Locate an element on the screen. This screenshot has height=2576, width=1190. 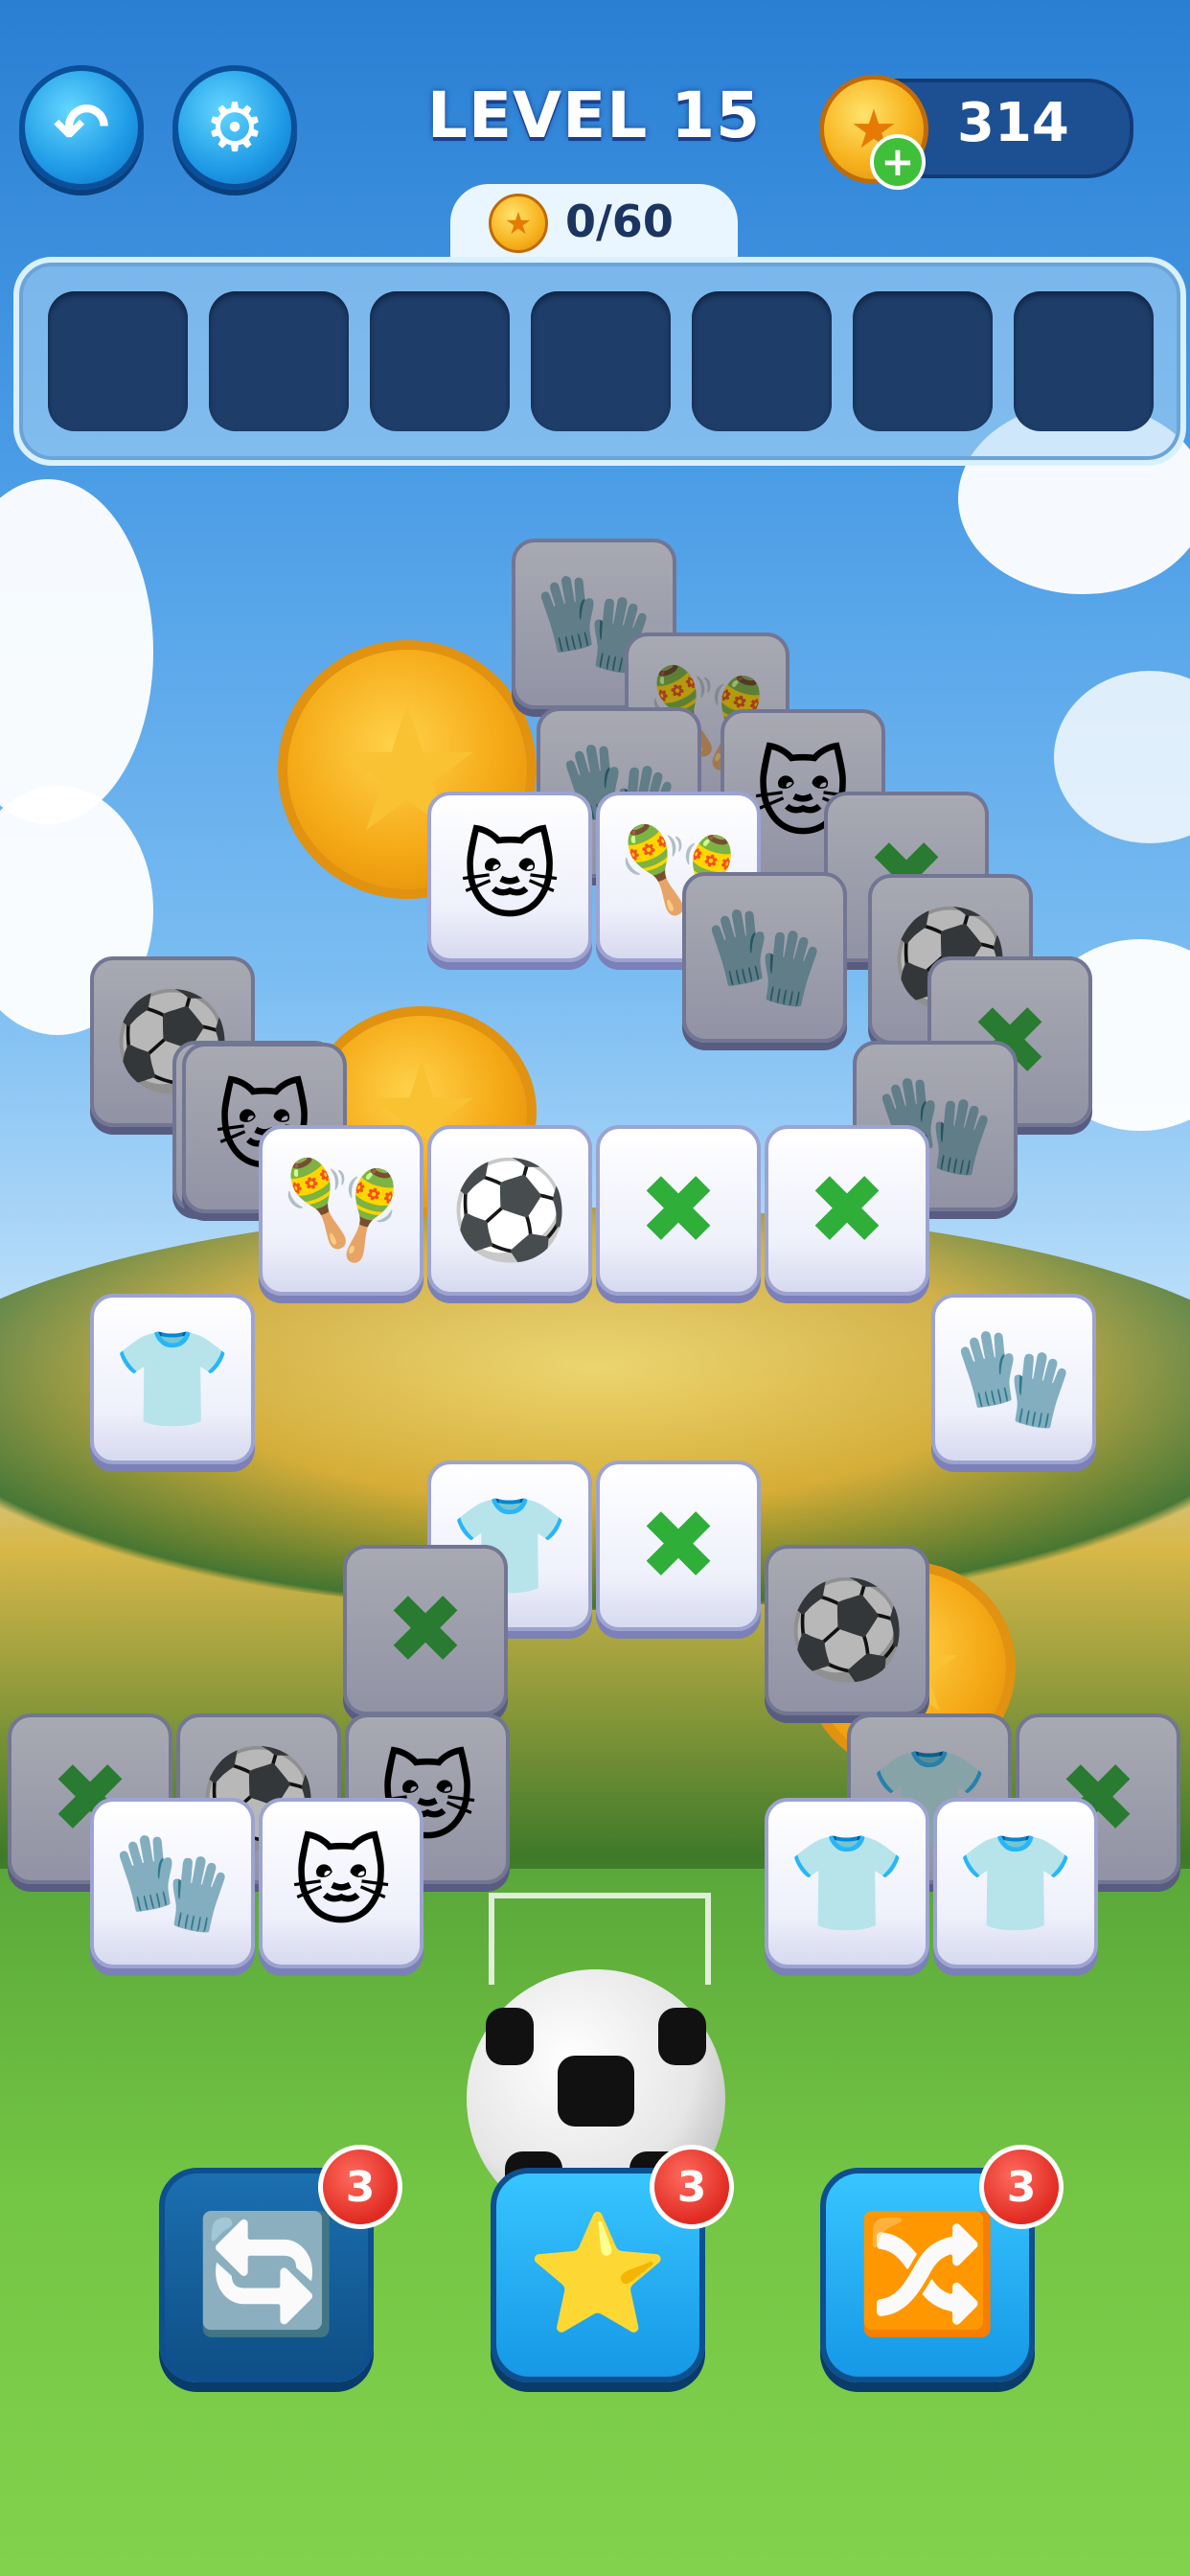
maracas-icon: 🪇 is located at coordinates (341, 1210).